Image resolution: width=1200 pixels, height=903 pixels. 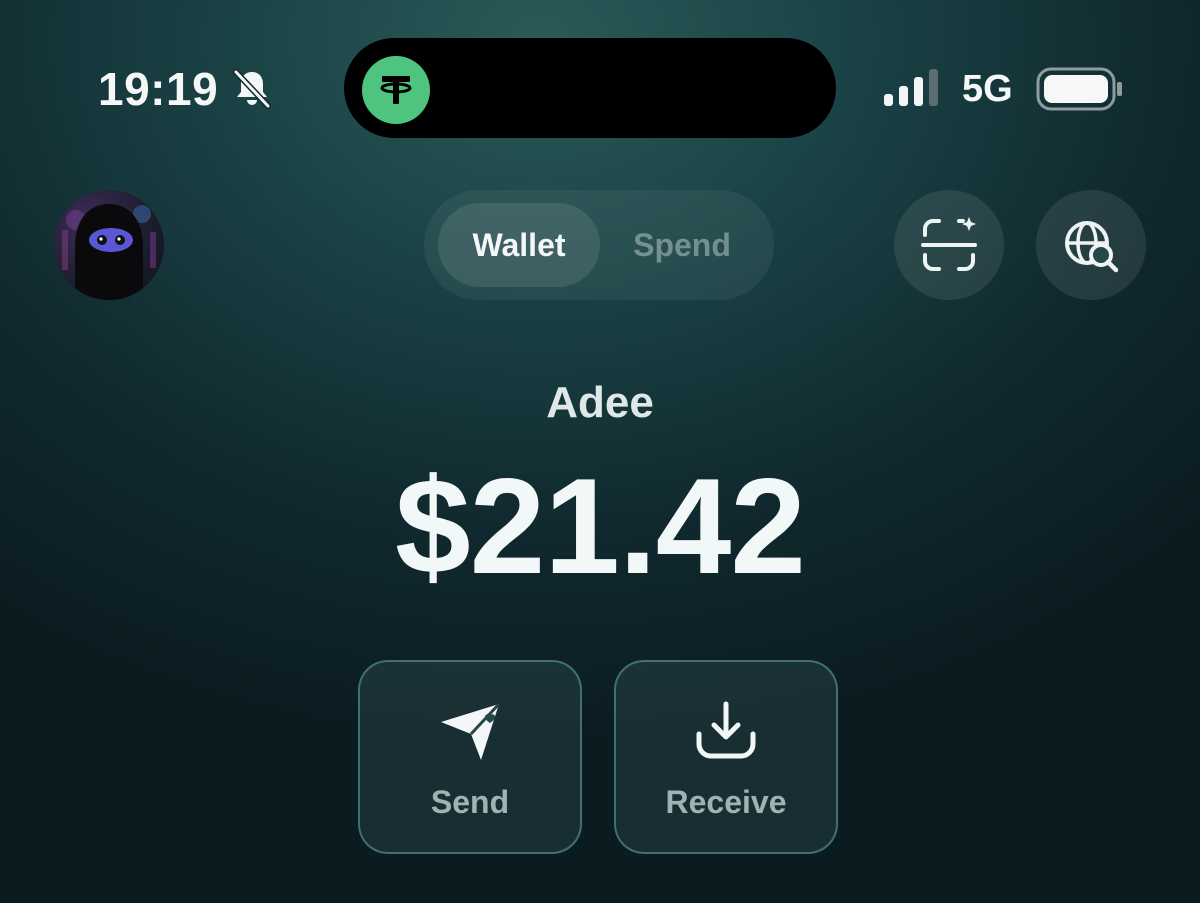 I want to click on globe-search-icon, so click(x=1092, y=247).